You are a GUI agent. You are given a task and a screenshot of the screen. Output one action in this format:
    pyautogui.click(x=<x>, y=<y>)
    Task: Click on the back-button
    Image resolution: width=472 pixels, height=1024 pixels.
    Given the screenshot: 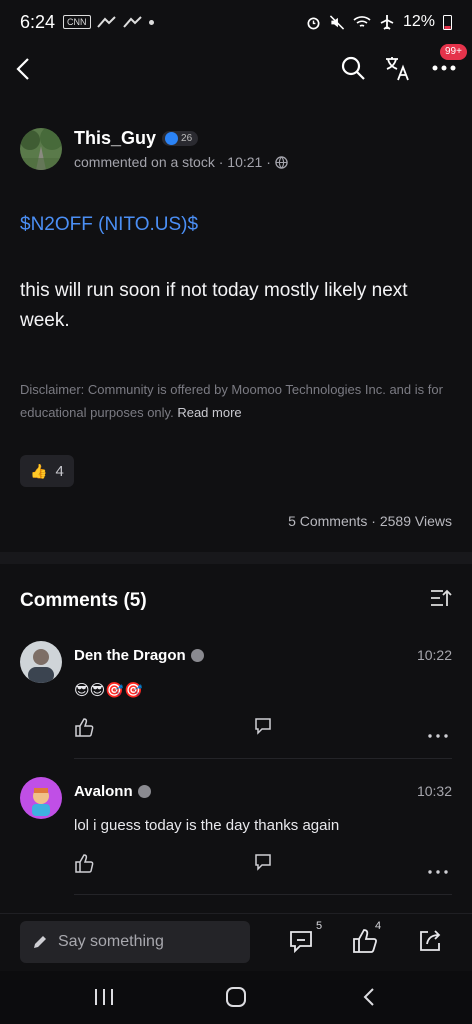 What is the action you would take?
    pyautogui.click(x=23, y=69)
    